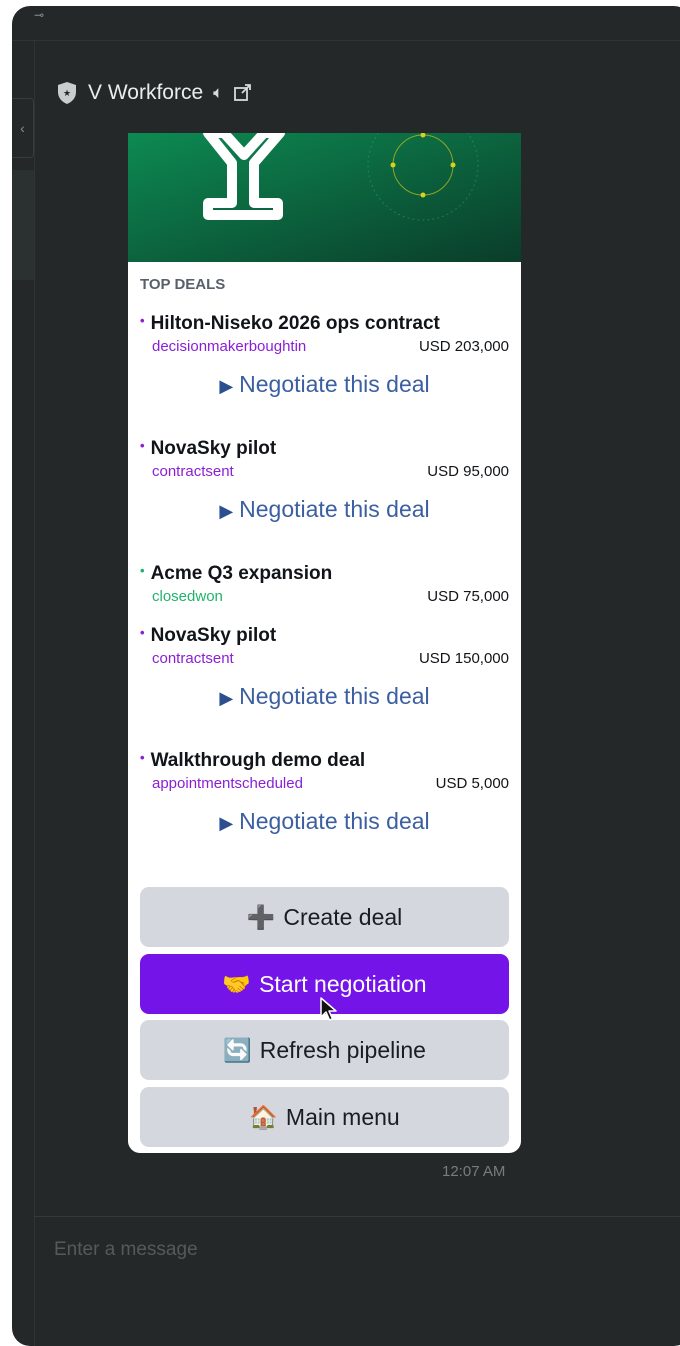  Describe the element at coordinates (354, 1250) in the screenshot. I see `message-input` at that location.